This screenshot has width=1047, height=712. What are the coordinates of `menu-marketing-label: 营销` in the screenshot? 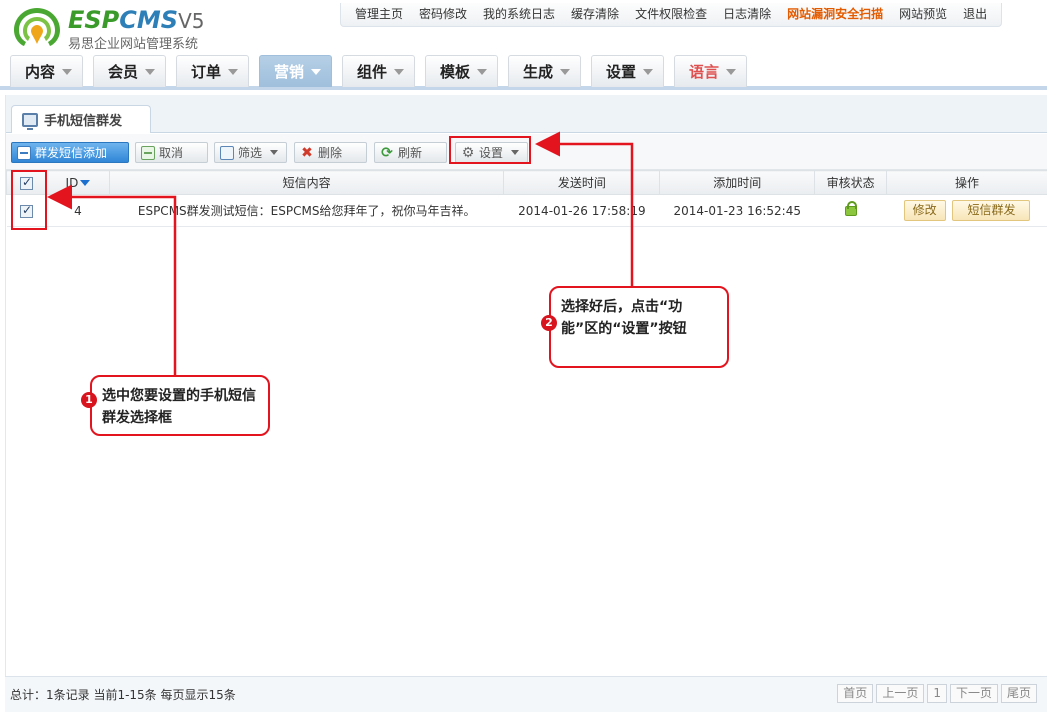 It's located at (289, 72).